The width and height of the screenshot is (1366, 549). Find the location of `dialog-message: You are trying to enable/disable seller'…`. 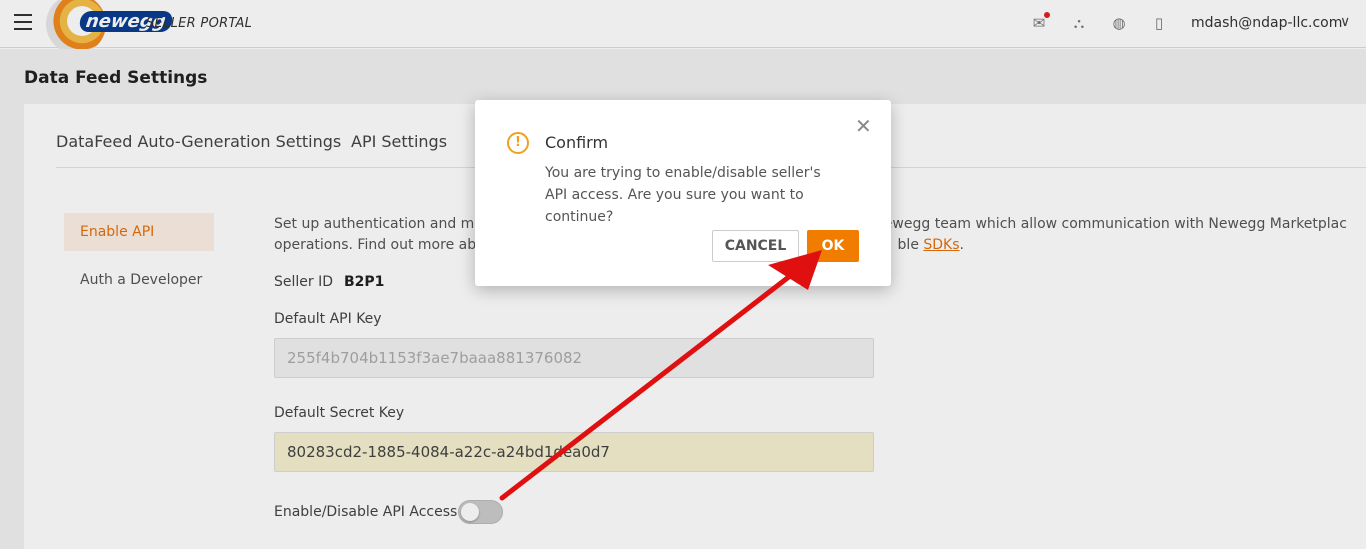

dialog-message: You are trying to enable/disable seller'… is located at coordinates (683, 195).